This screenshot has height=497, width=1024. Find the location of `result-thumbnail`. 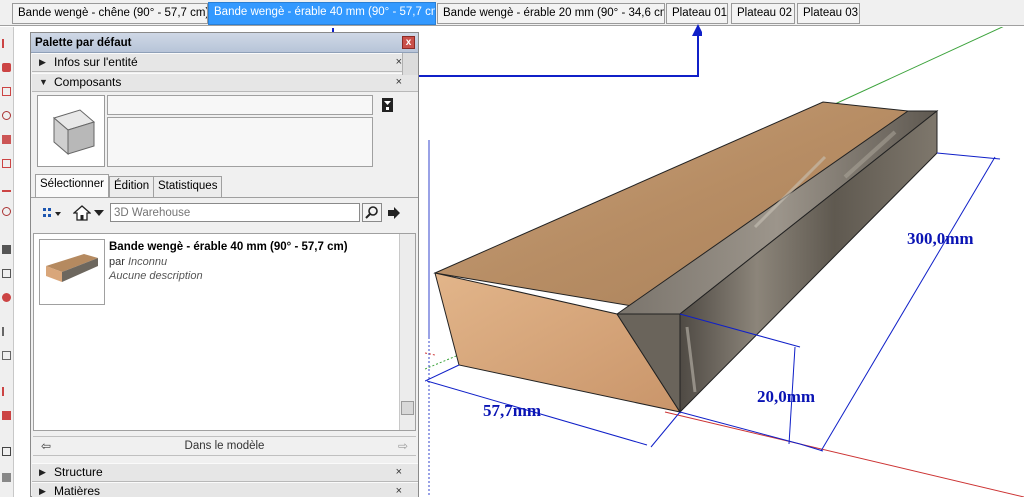

result-thumbnail is located at coordinates (72, 272).